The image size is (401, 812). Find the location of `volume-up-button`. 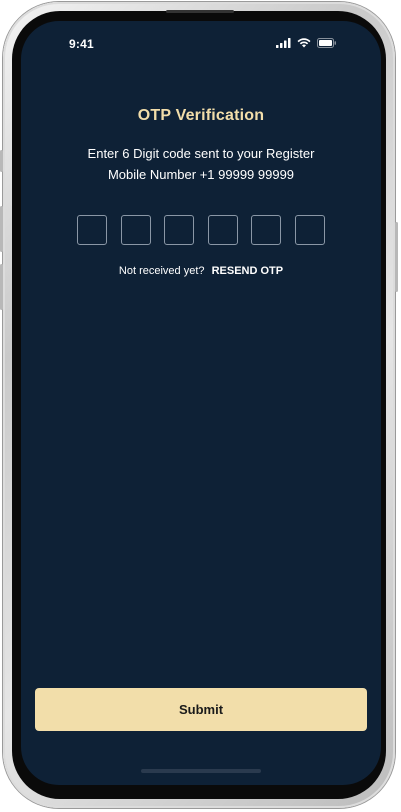

volume-up-button is located at coordinates (1, 229).